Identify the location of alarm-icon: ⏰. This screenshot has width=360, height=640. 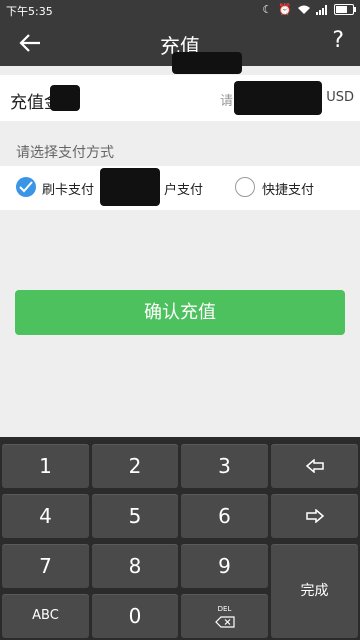
(285, 9).